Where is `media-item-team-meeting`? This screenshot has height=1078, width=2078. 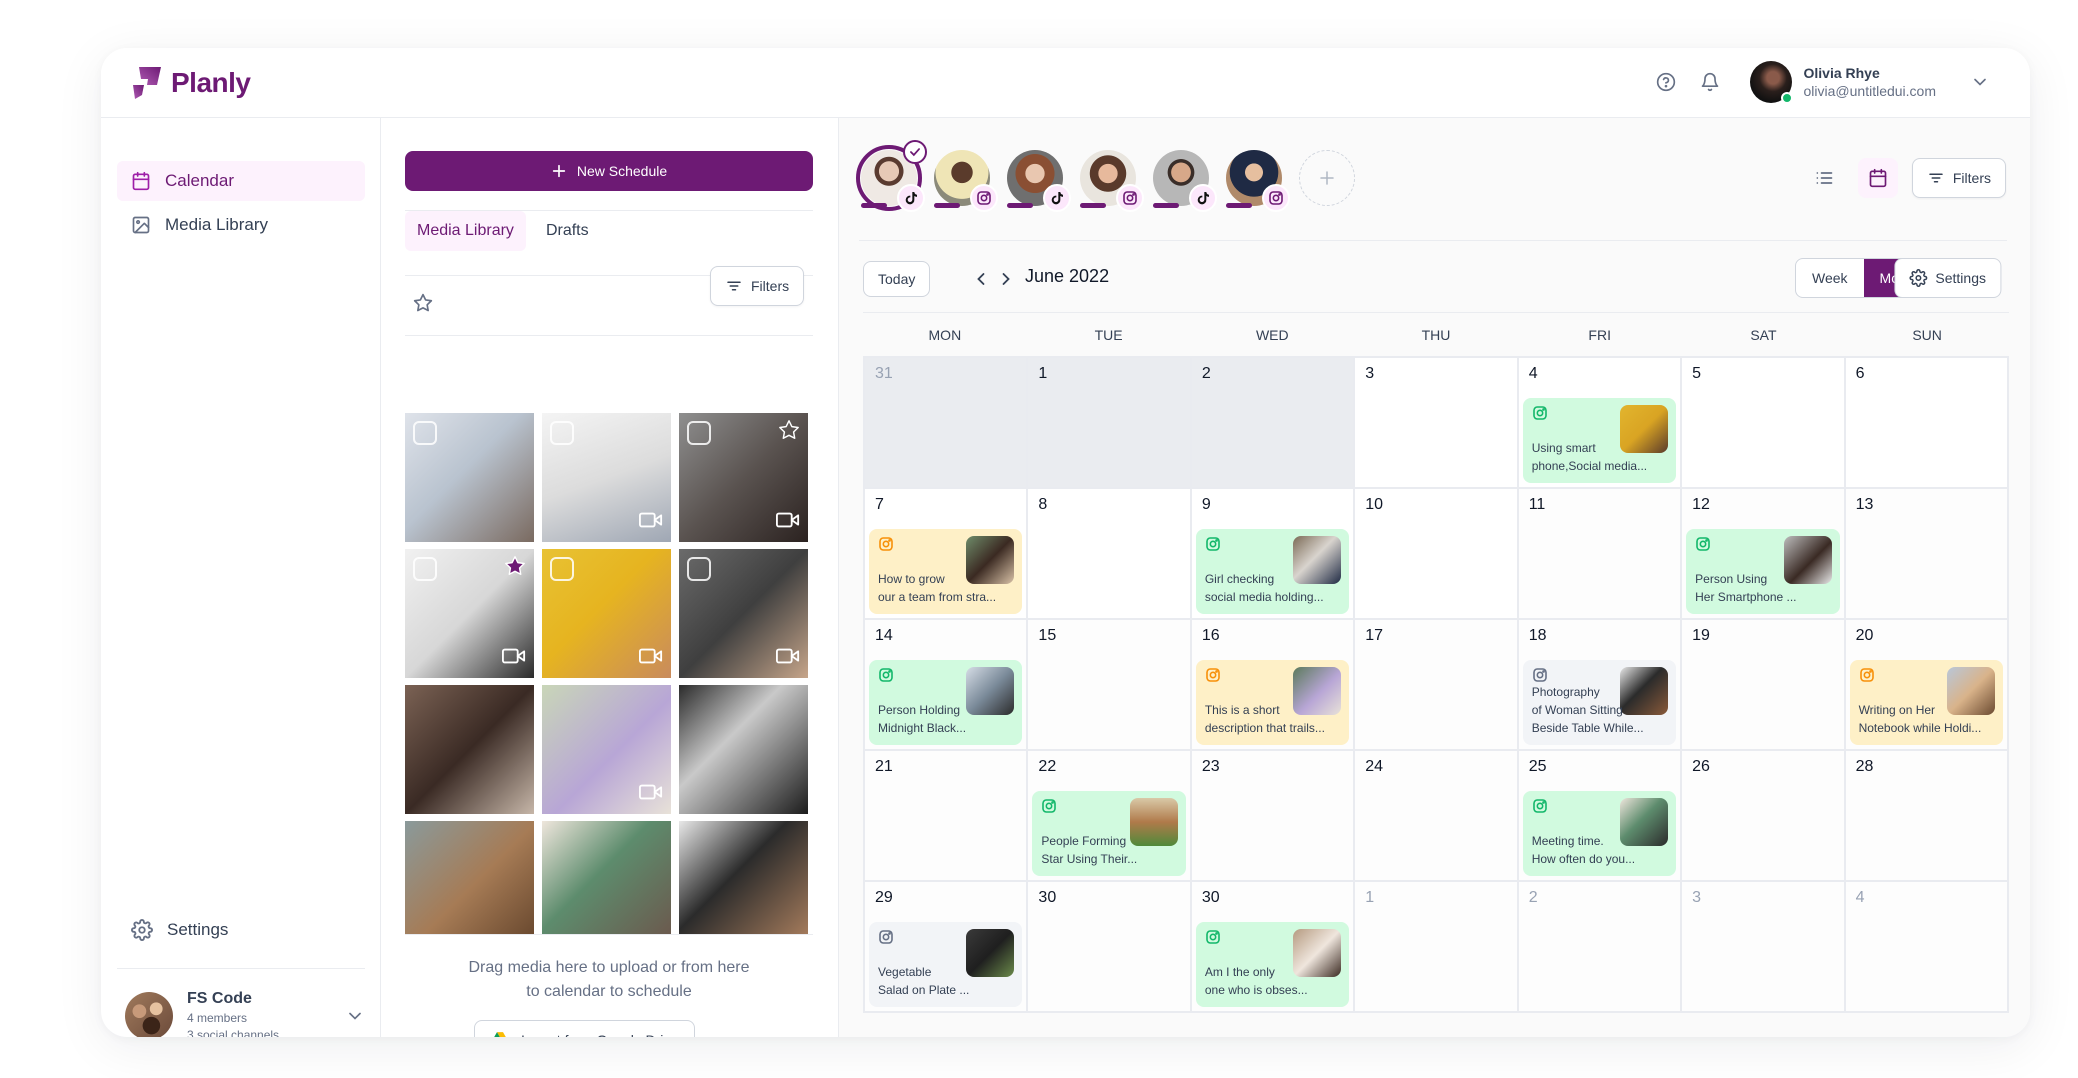 media-item-team-meeting is located at coordinates (606, 877).